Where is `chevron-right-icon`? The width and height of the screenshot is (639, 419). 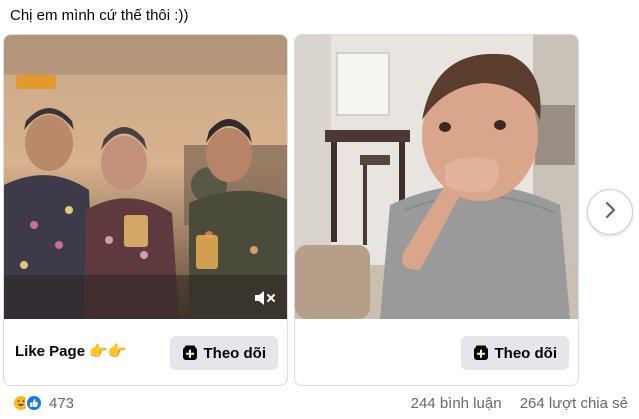 chevron-right-icon is located at coordinates (610, 212).